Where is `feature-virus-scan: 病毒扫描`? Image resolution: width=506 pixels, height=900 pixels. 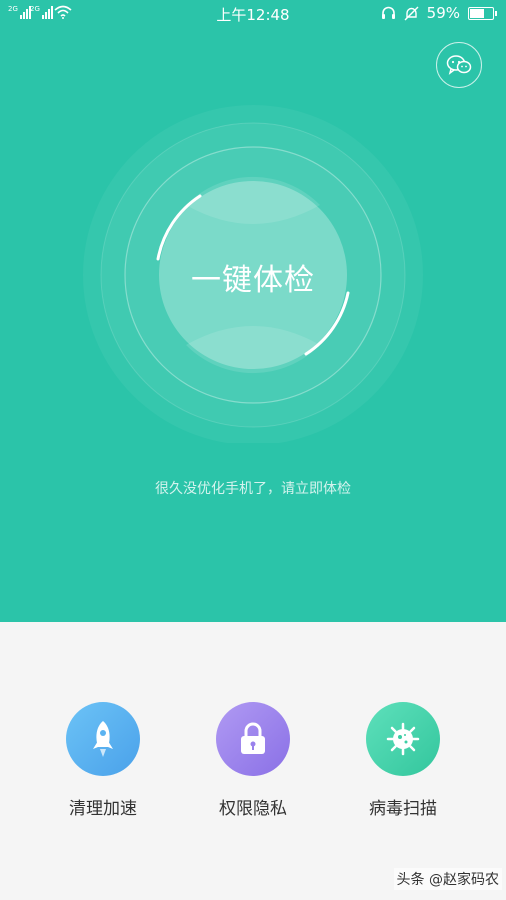
feature-virus-scan: 病毒扫描 is located at coordinates (403, 760).